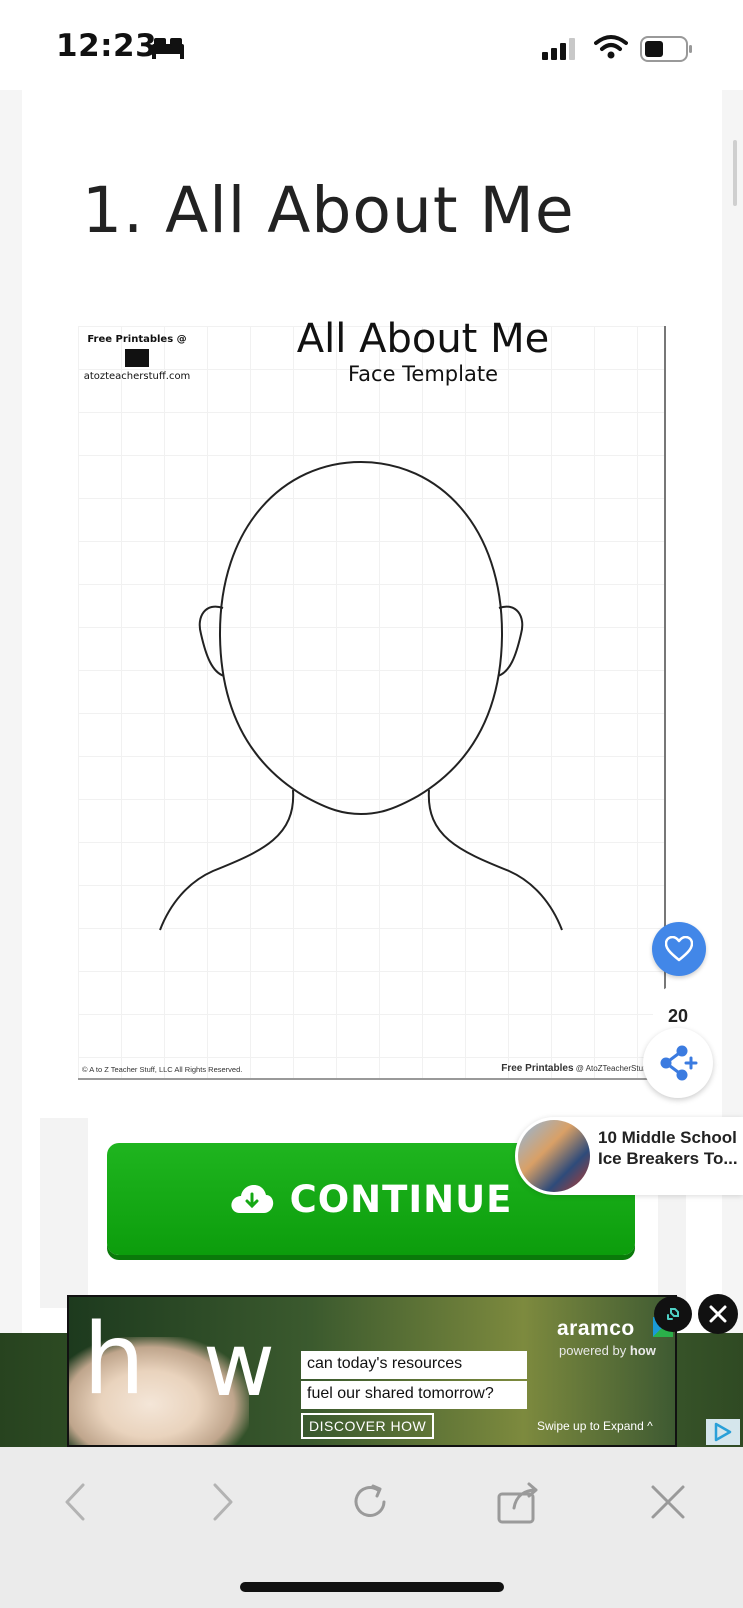  Describe the element at coordinates (558, 49) in the screenshot. I see `signal-icon` at that location.